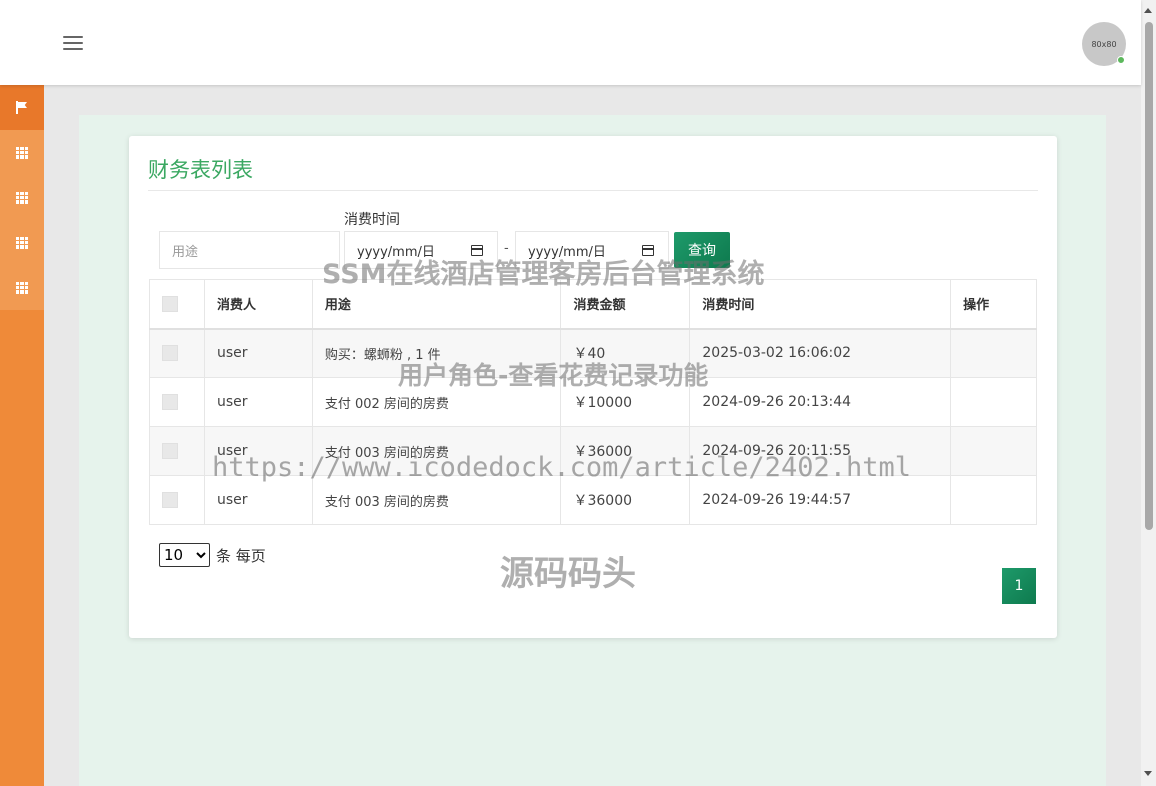 Image resolution: width=1156 pixels, height=786 pixels. Describe the element at coordinates (1149, 276) in the screenshot. I see `scrollbar-thumb` at that location.